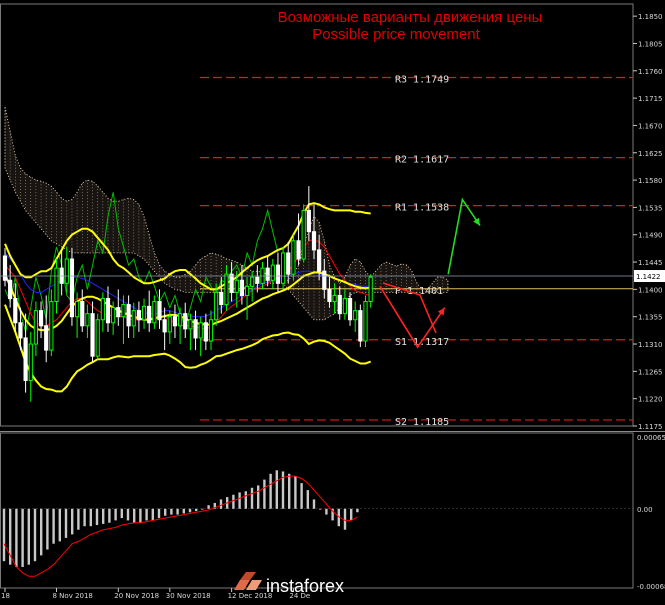  I want to click on price-tick-label: 1.1760, so click(650, 72).